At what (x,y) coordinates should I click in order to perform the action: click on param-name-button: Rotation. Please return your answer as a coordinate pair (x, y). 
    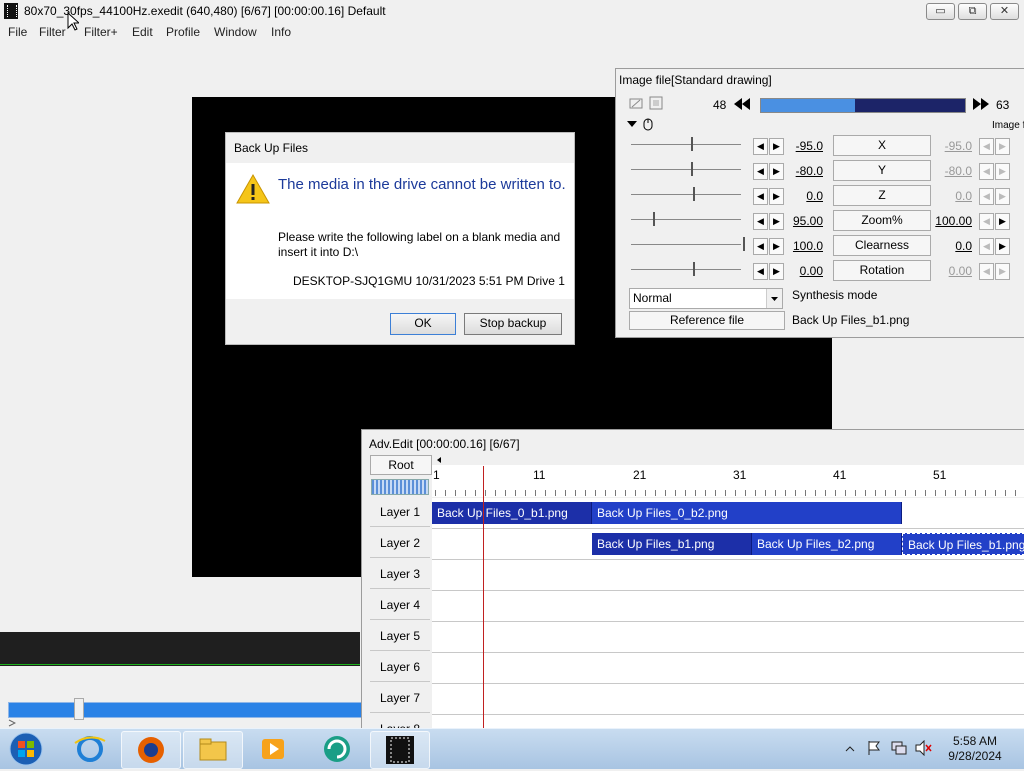
    Looking at the image, I should click on (882, 270).